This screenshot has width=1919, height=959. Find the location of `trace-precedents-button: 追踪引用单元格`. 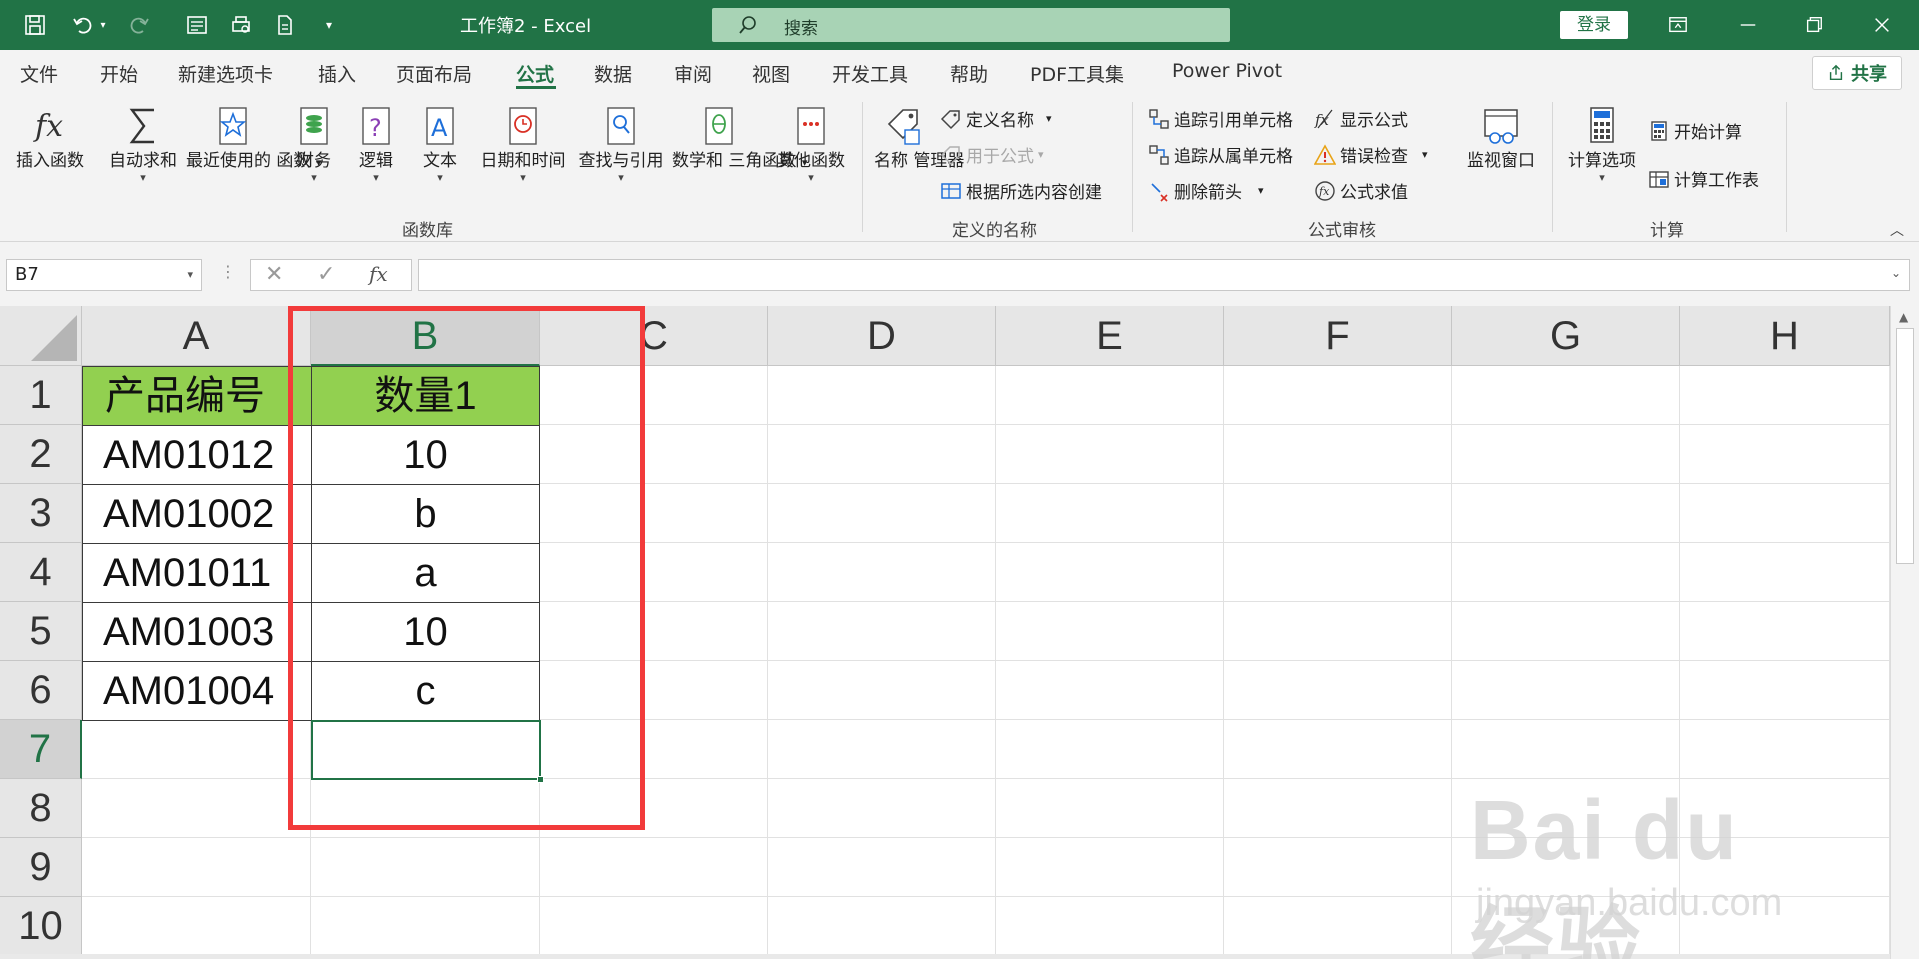

trace-precedents-button: 追踪引用单元格 is located at coordinates (1220, 118).